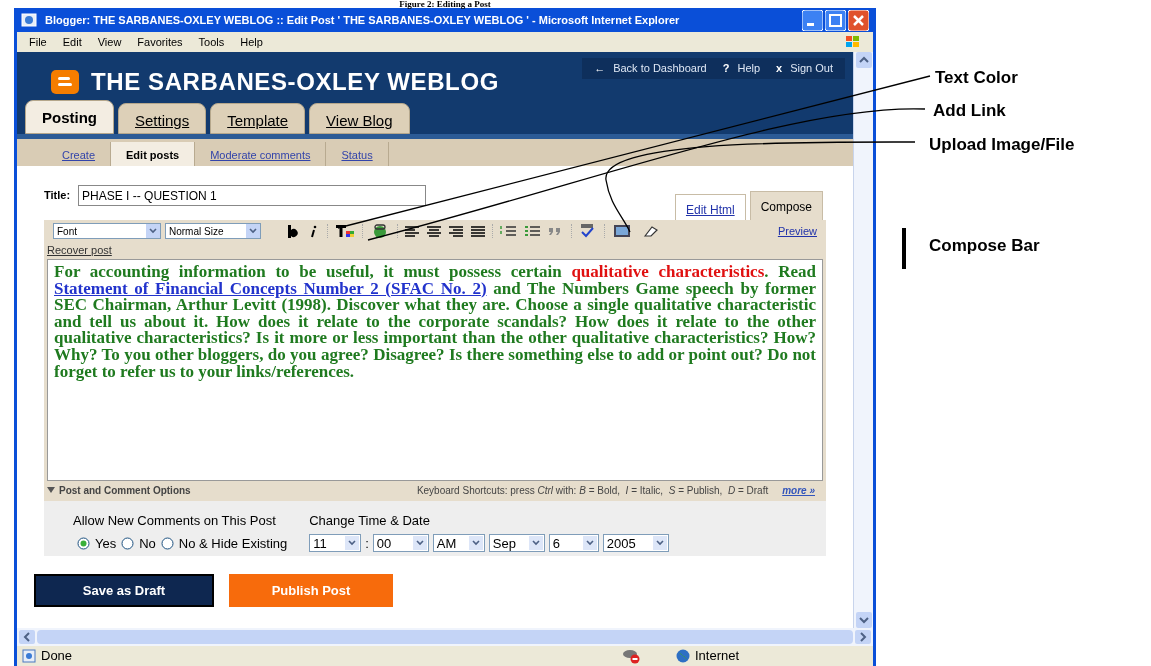  I want to click on scroll-right-icon, so click(863, 637).